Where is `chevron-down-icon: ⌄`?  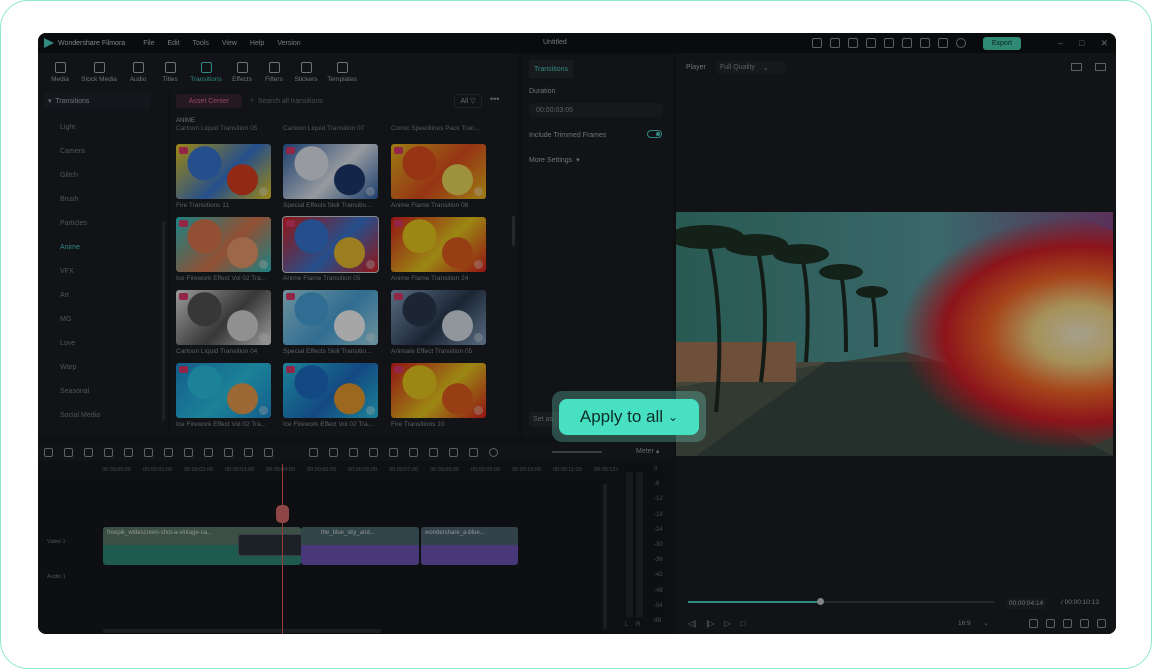
chevron-down-icon: ⌄ is located at coordinates (673, 417).